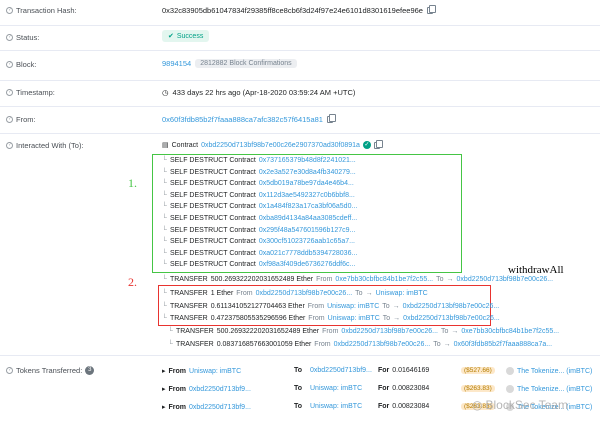 The height and width of the screenshot is (427, 600). Describe the element at coordinates (402, 293) in the screenshot. I see `transfer-to-link: Uniswap: imBTC` at that location.